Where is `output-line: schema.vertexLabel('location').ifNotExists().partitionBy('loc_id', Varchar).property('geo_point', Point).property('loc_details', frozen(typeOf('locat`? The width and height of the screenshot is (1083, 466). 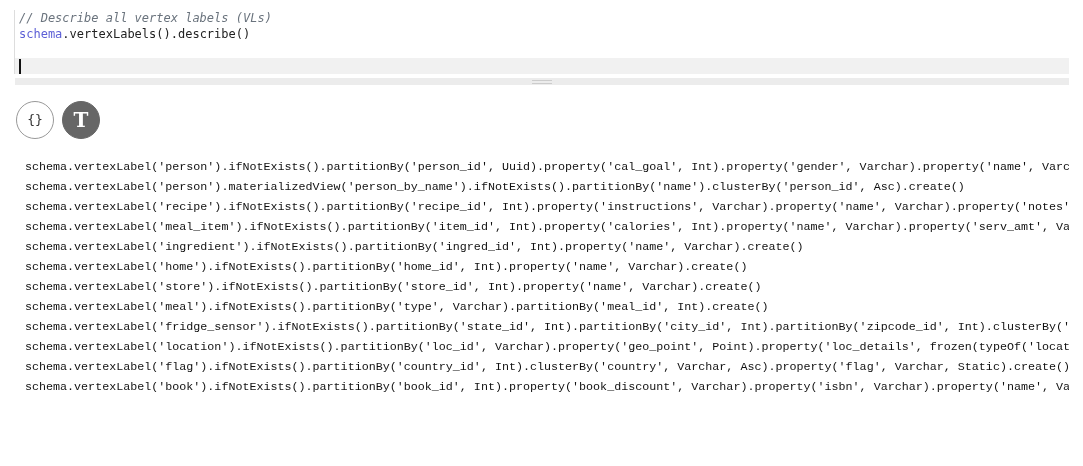
output-line: schema.vertexLabel('location').ifNotExists().partitionBy('loc_id', Varchar).property('geo_point', Point).property('loc_details', frozen(typeOf('locat is located at coordinates (547, 347).